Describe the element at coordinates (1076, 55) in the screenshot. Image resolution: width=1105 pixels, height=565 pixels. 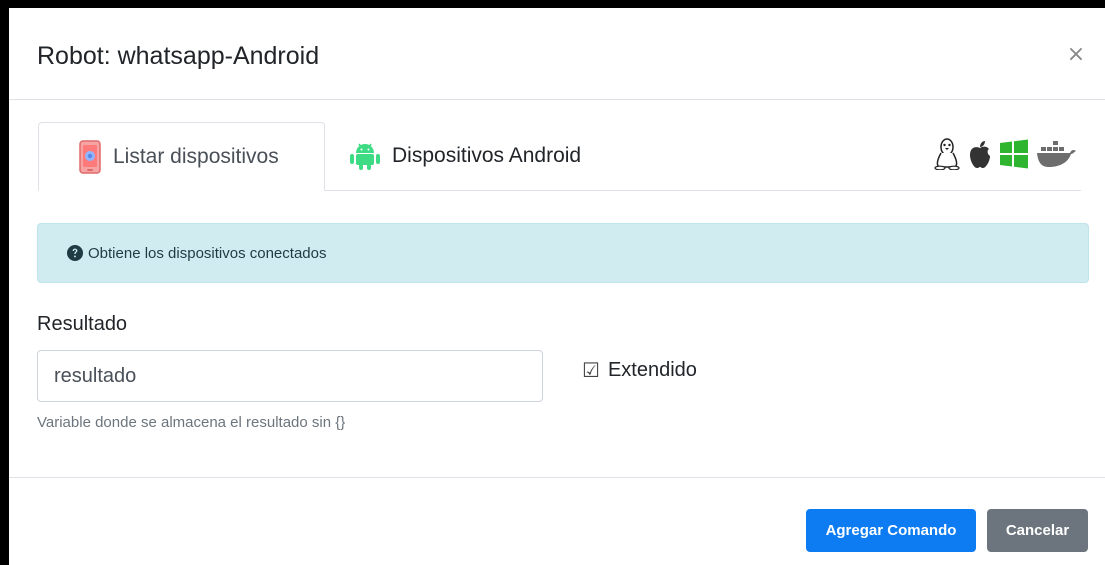
I see `close-button: ×` at that location.